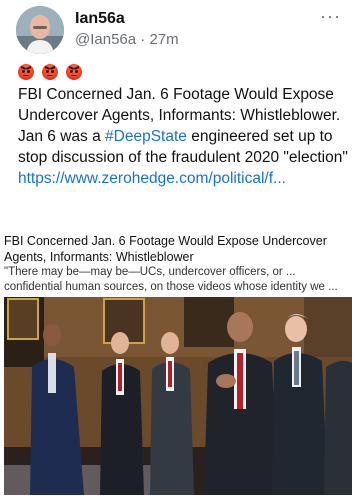 The height and width of the screenshot is (500, 355). I want to click on hashtag-link: #DeepState, so click(146, 136).